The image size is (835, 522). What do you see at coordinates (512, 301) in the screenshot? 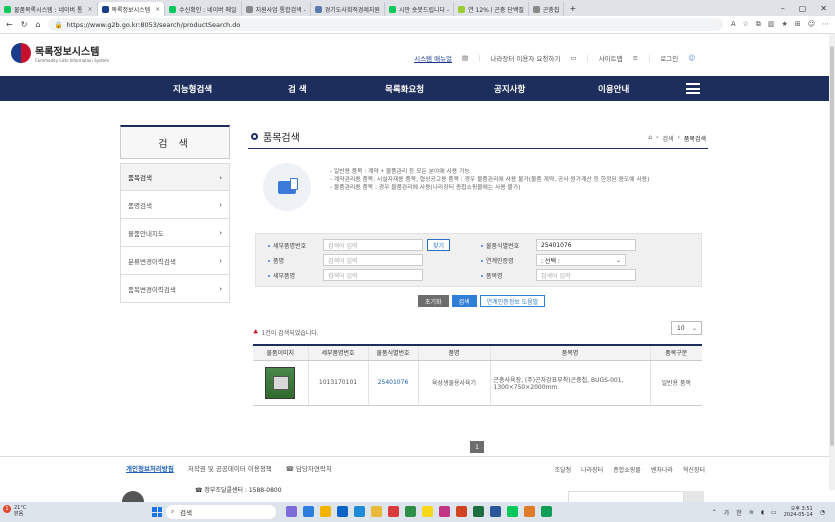
I see `link-cert-help-button: 연계인증정보 도움말` at bounding box center [512, 301].